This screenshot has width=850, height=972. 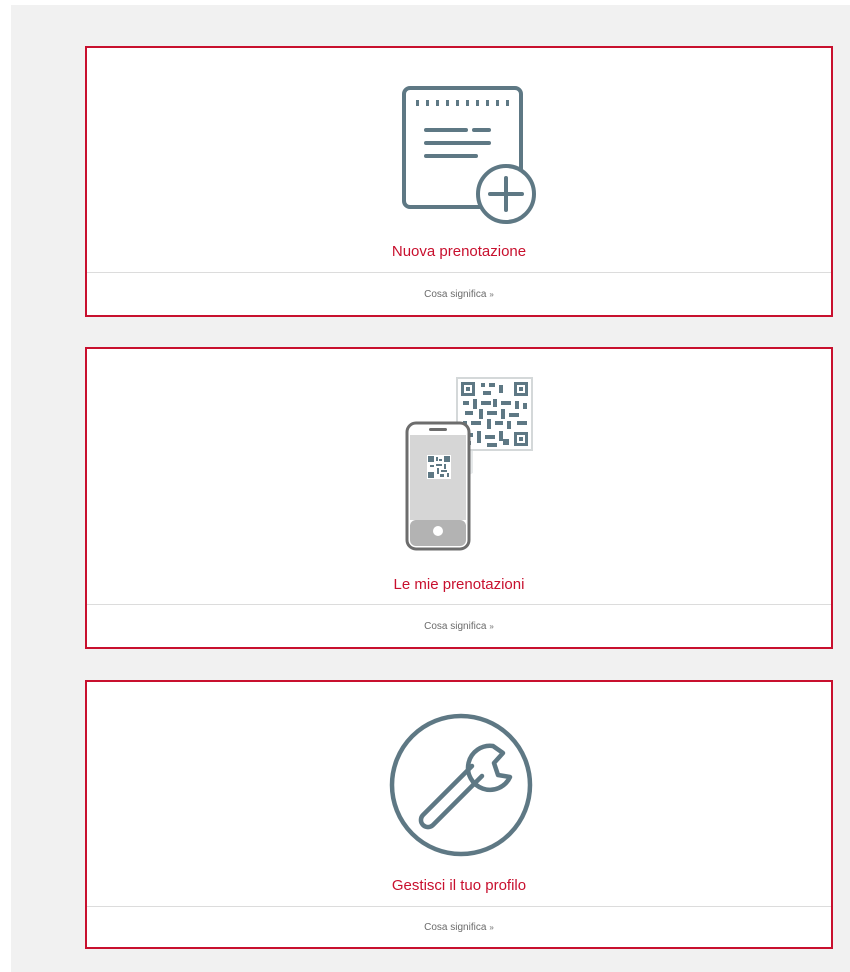 I want to click on card-title: Gestisci il tuo profilo, so click(x=459, y=885).